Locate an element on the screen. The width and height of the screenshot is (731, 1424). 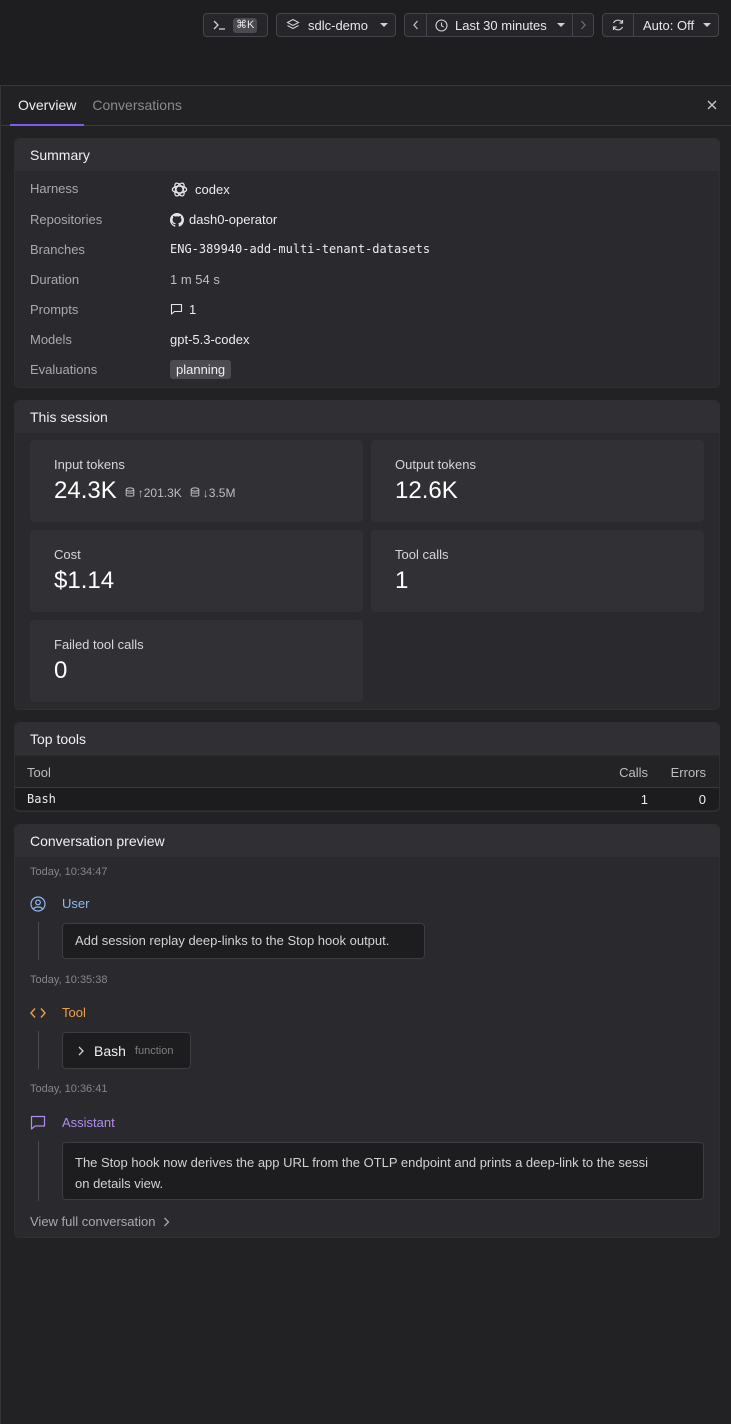
cost-value: $1.14 is located at coordinates (84, 580).